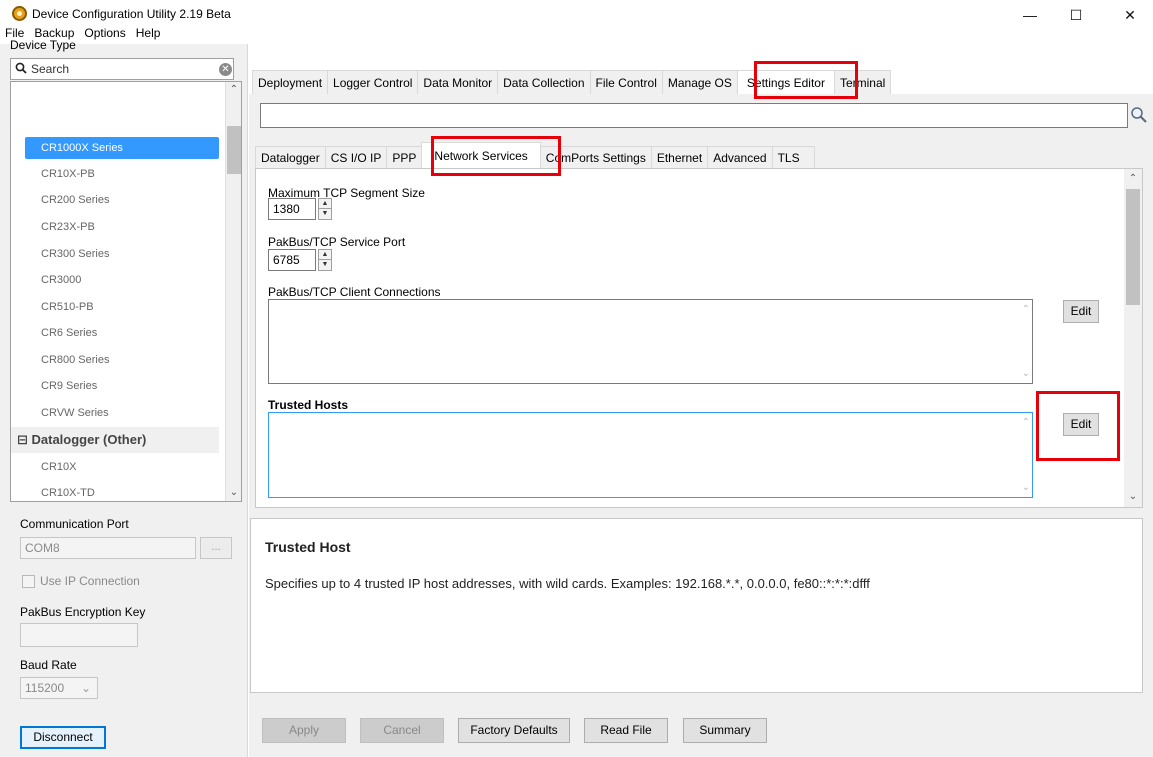  I want to click on baud-rate-value: 115200, so click(45, 688).